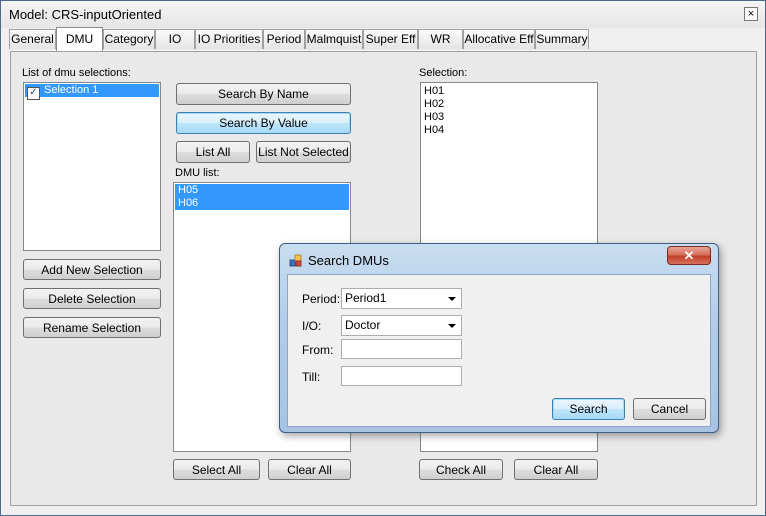  What do you see at coordinates (229, 39) in the screenshot?
I see `tab-io-priorities: IO Priorities` at bounding box center [229, 39].